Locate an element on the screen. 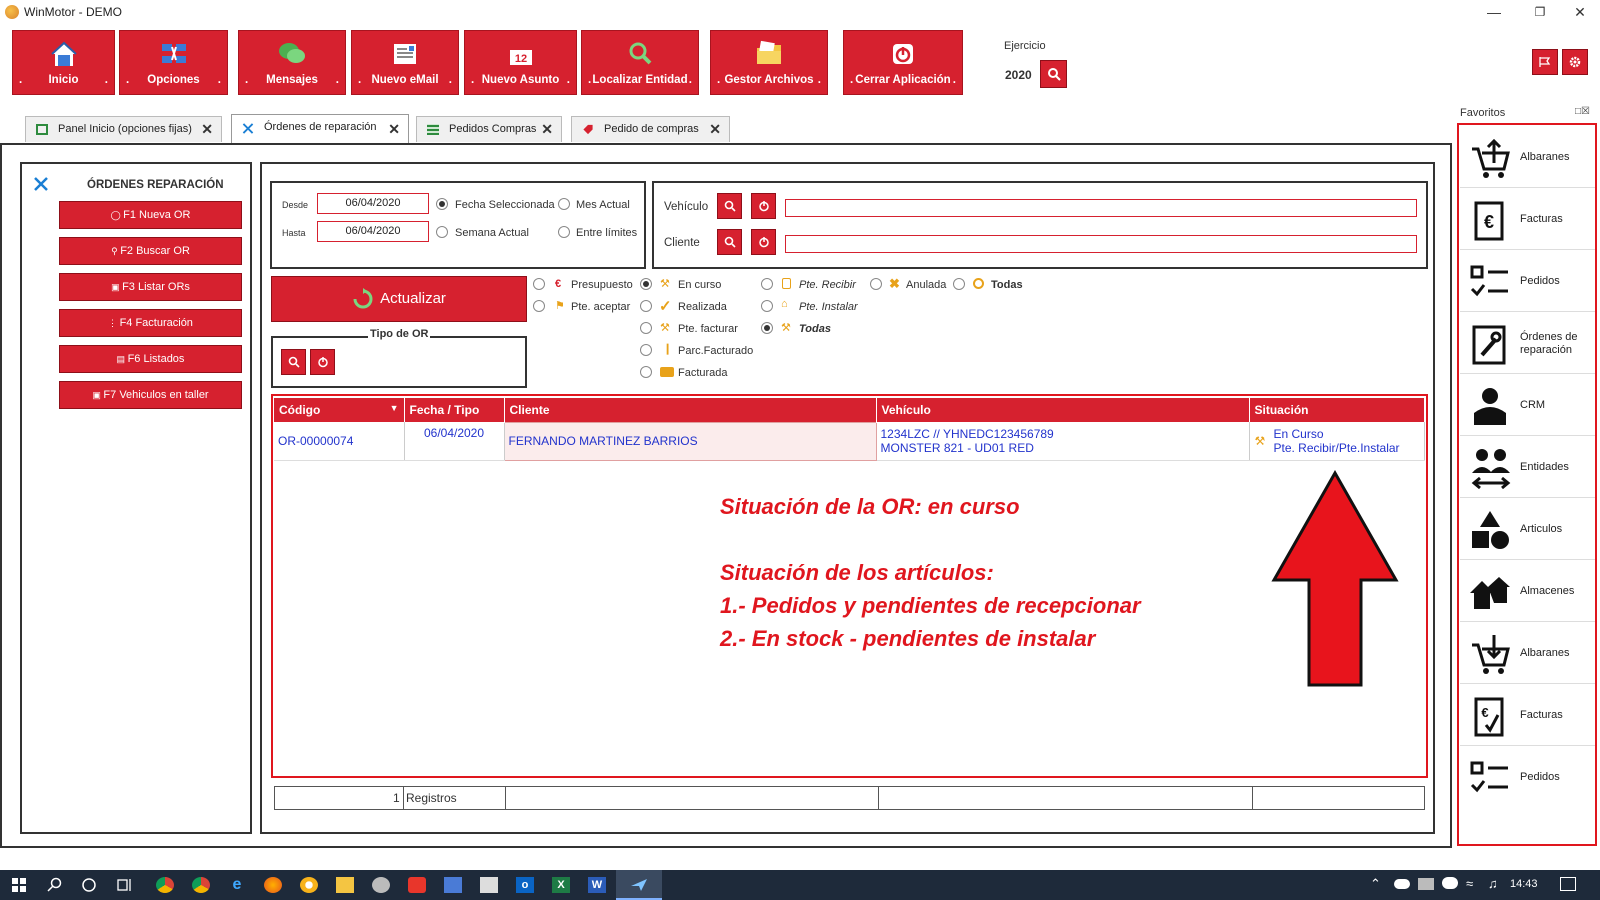 The width and height of the screenshot is (1600, 900). excel-icon: X is located at coordinates (561, 885).